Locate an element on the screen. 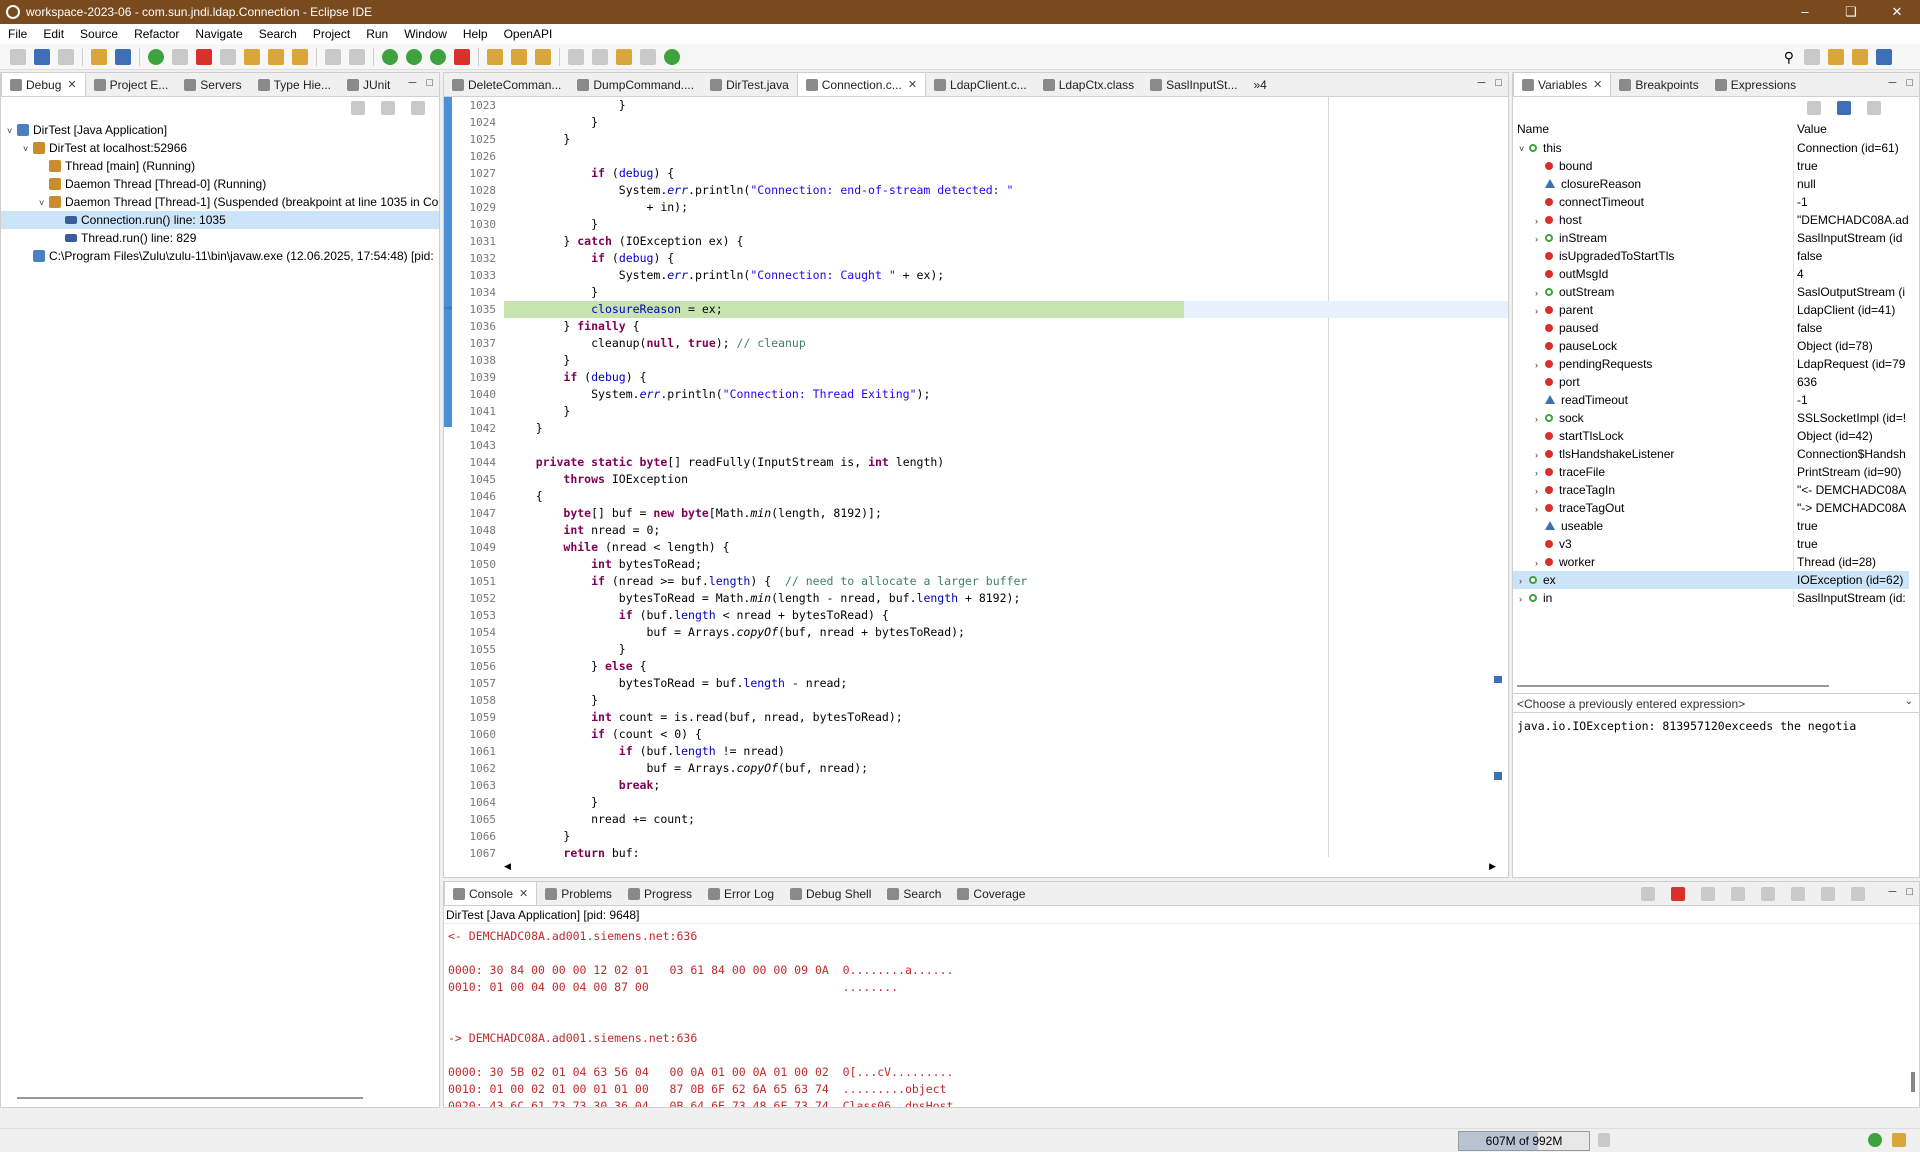 The width and height of the screenshot is (1920, 1152). menu-item-navigate: Navigate is located at coordinates (218, 34).